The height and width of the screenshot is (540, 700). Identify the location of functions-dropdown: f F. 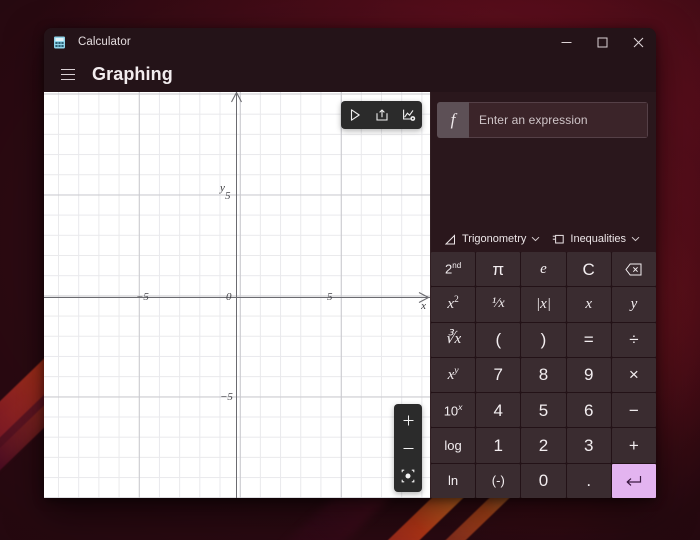
(651, 239).